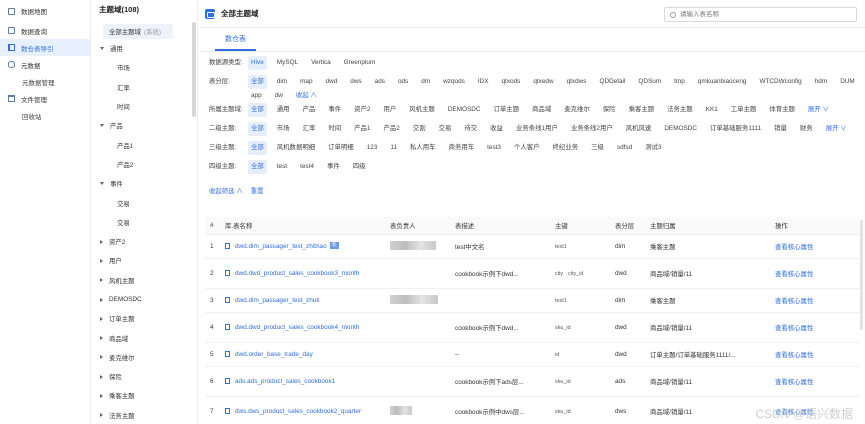  I want to click on filter-option: 终纪业务, so click(566, 148).